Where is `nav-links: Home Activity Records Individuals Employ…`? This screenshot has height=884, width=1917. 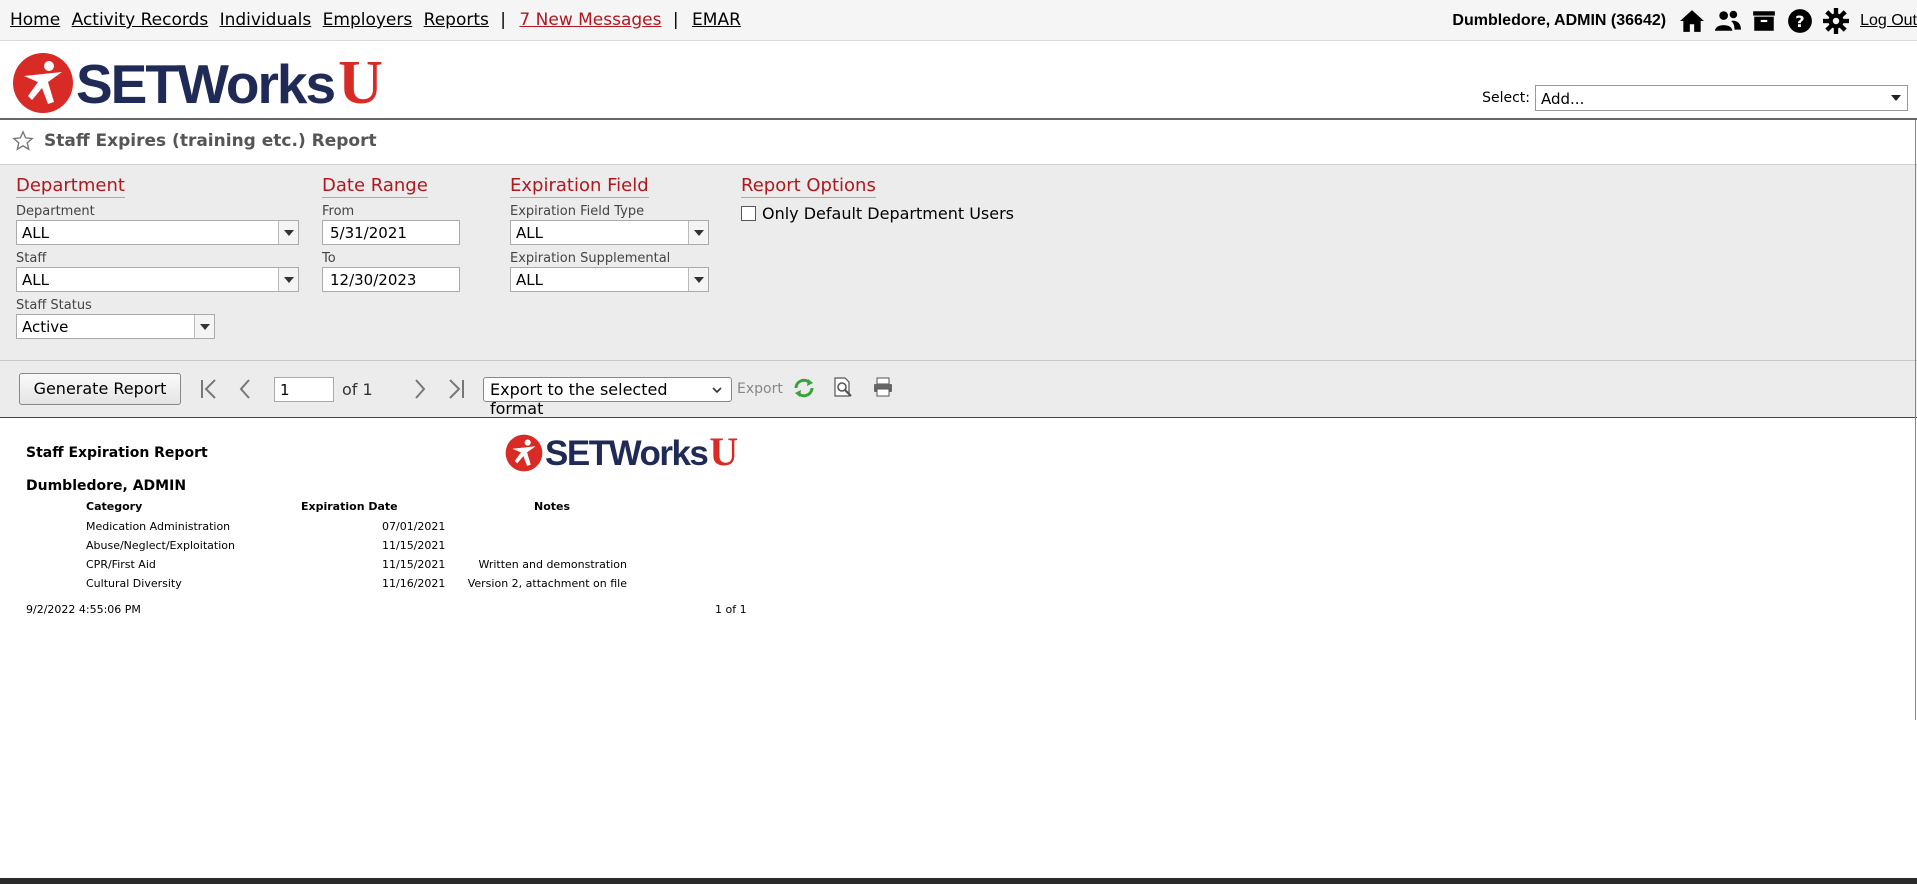 nav-links: Home Activity Records Individuals Employ… is located at coordinates (378, 20).